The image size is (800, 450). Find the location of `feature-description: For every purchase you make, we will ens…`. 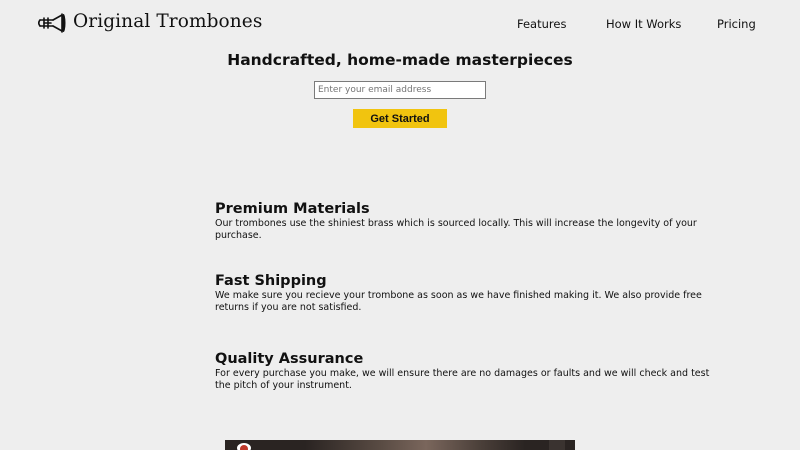

feature-description: For every purchase you make, we will ens… is located at coordinates (462, 379).